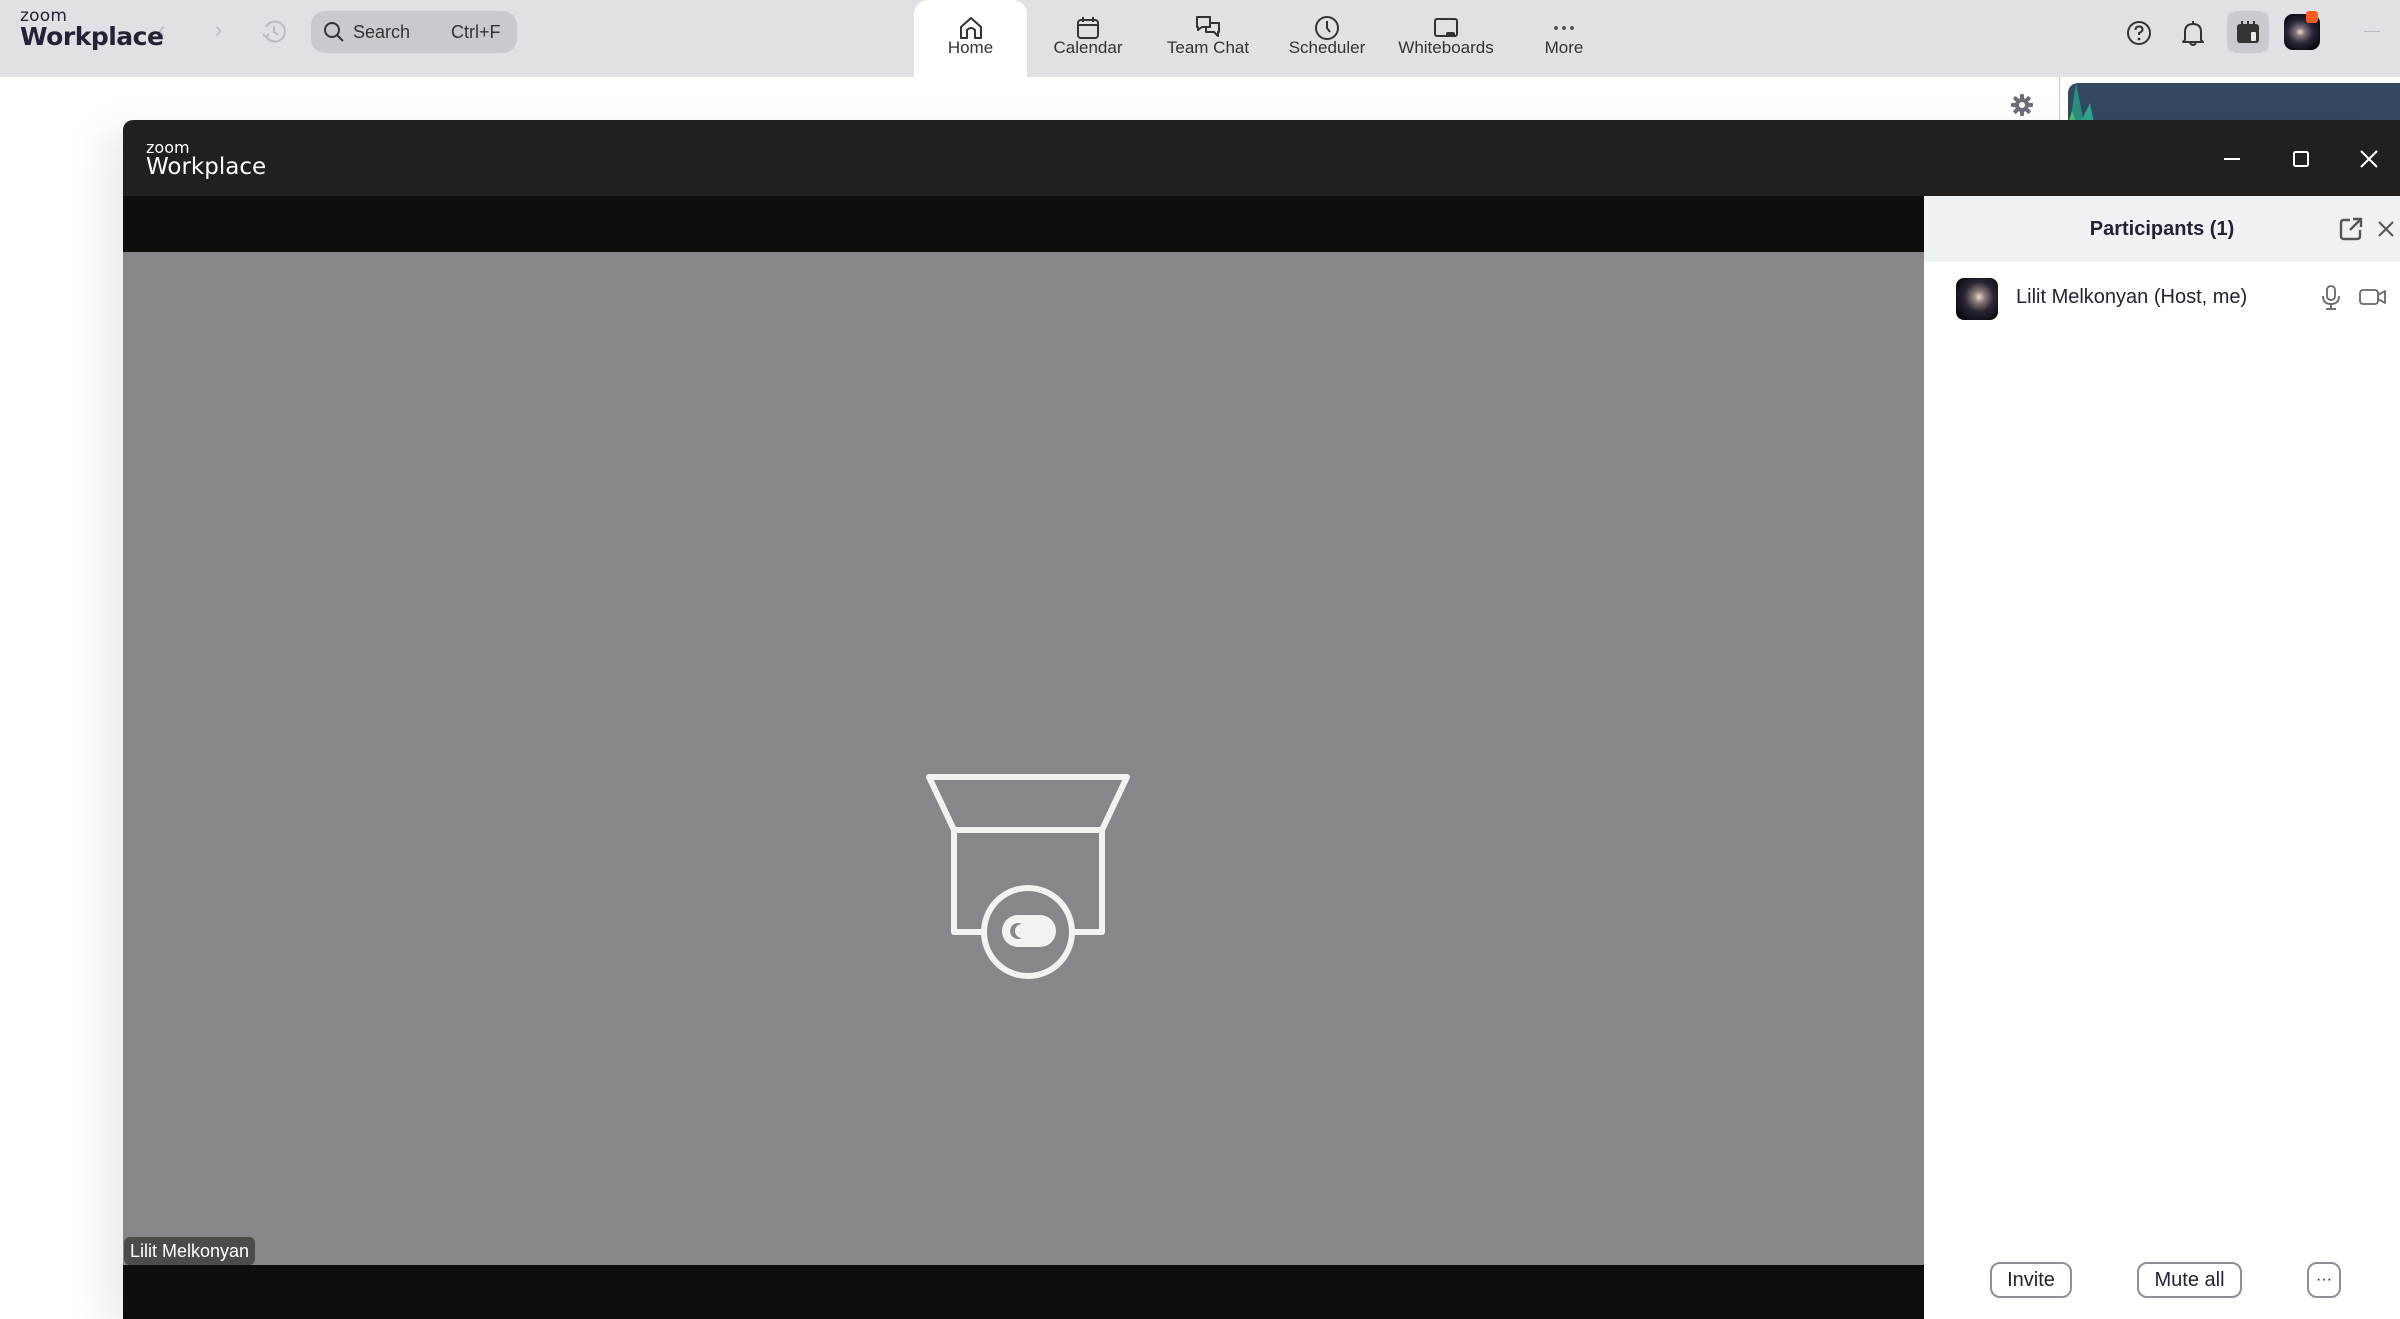 This screenshot has width=2400, height=1319. I want to click on history-icon, so click(274, 31).